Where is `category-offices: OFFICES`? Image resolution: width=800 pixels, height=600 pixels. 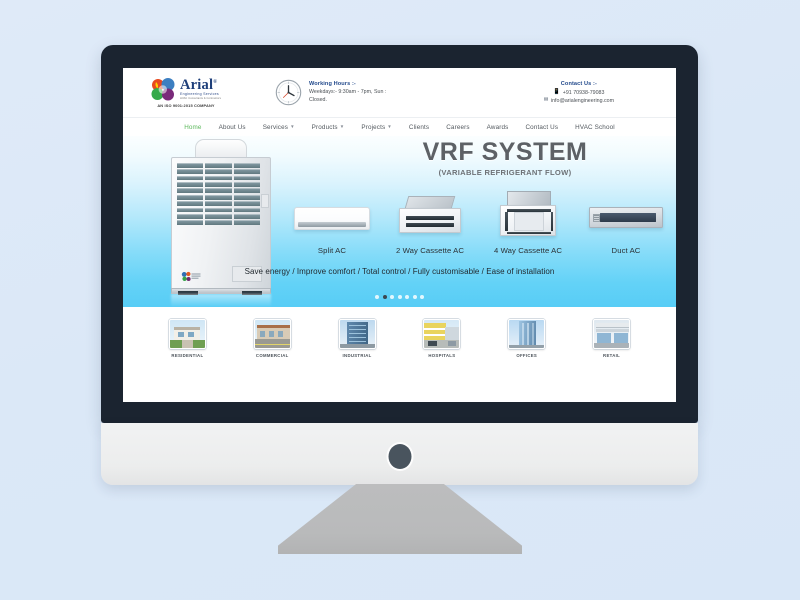
category-offices: OFFICES is located at coordinates (527, 338).